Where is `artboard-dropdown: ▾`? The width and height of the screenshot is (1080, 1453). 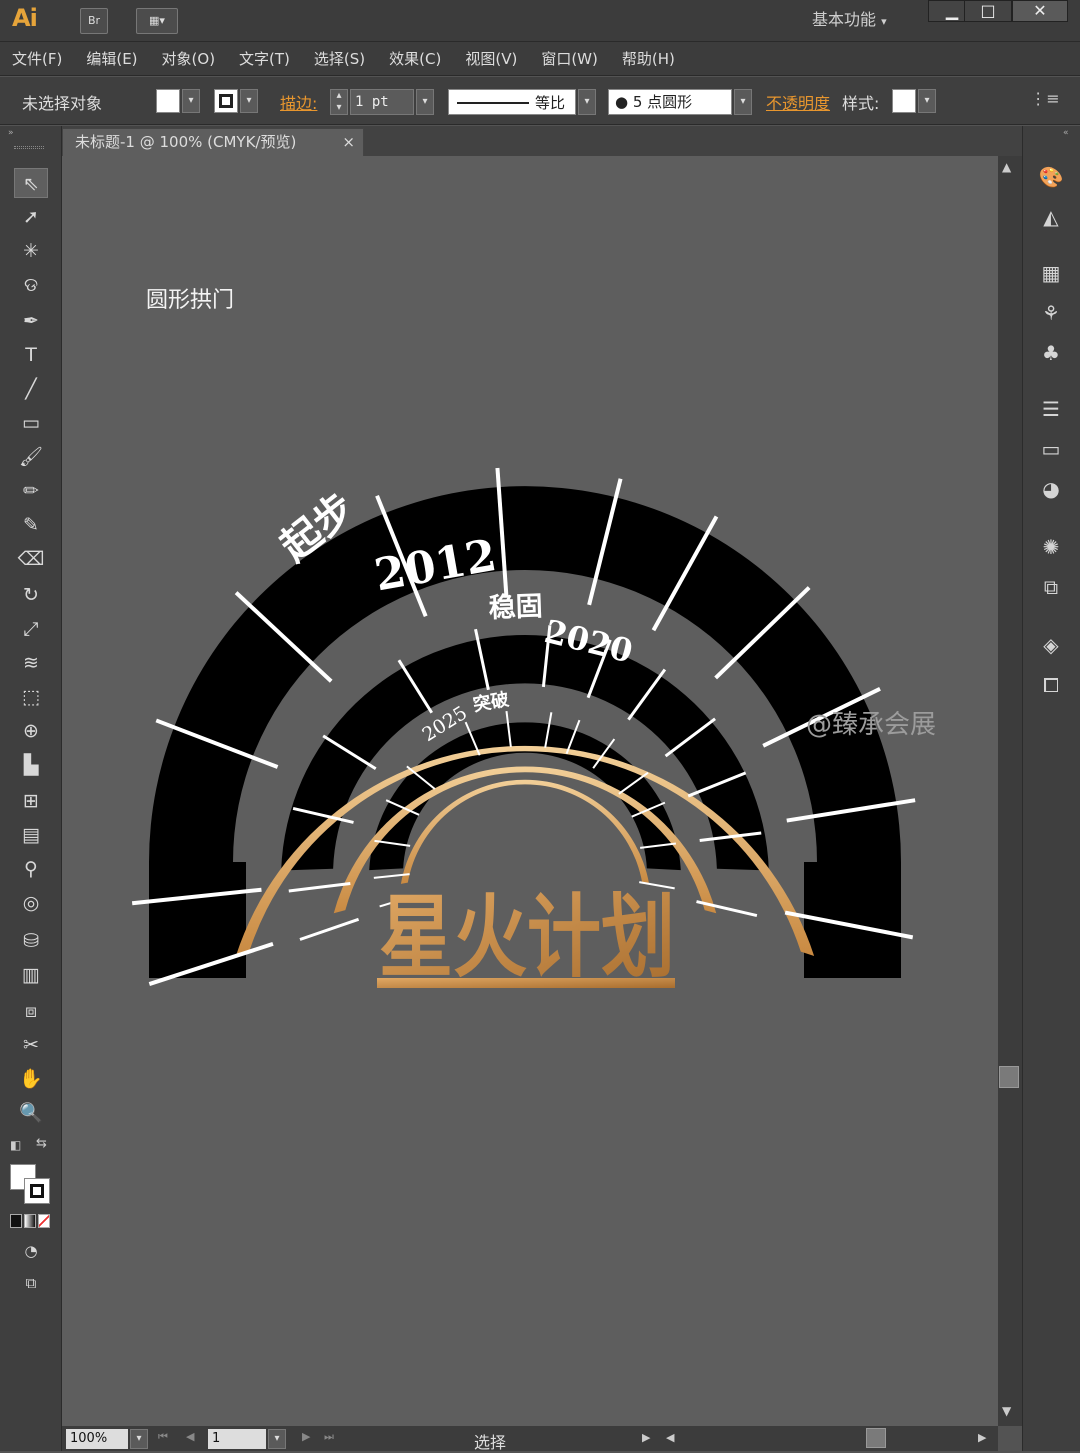 artboard-dropdown: ▾ is located at coordinates (277, 1439).